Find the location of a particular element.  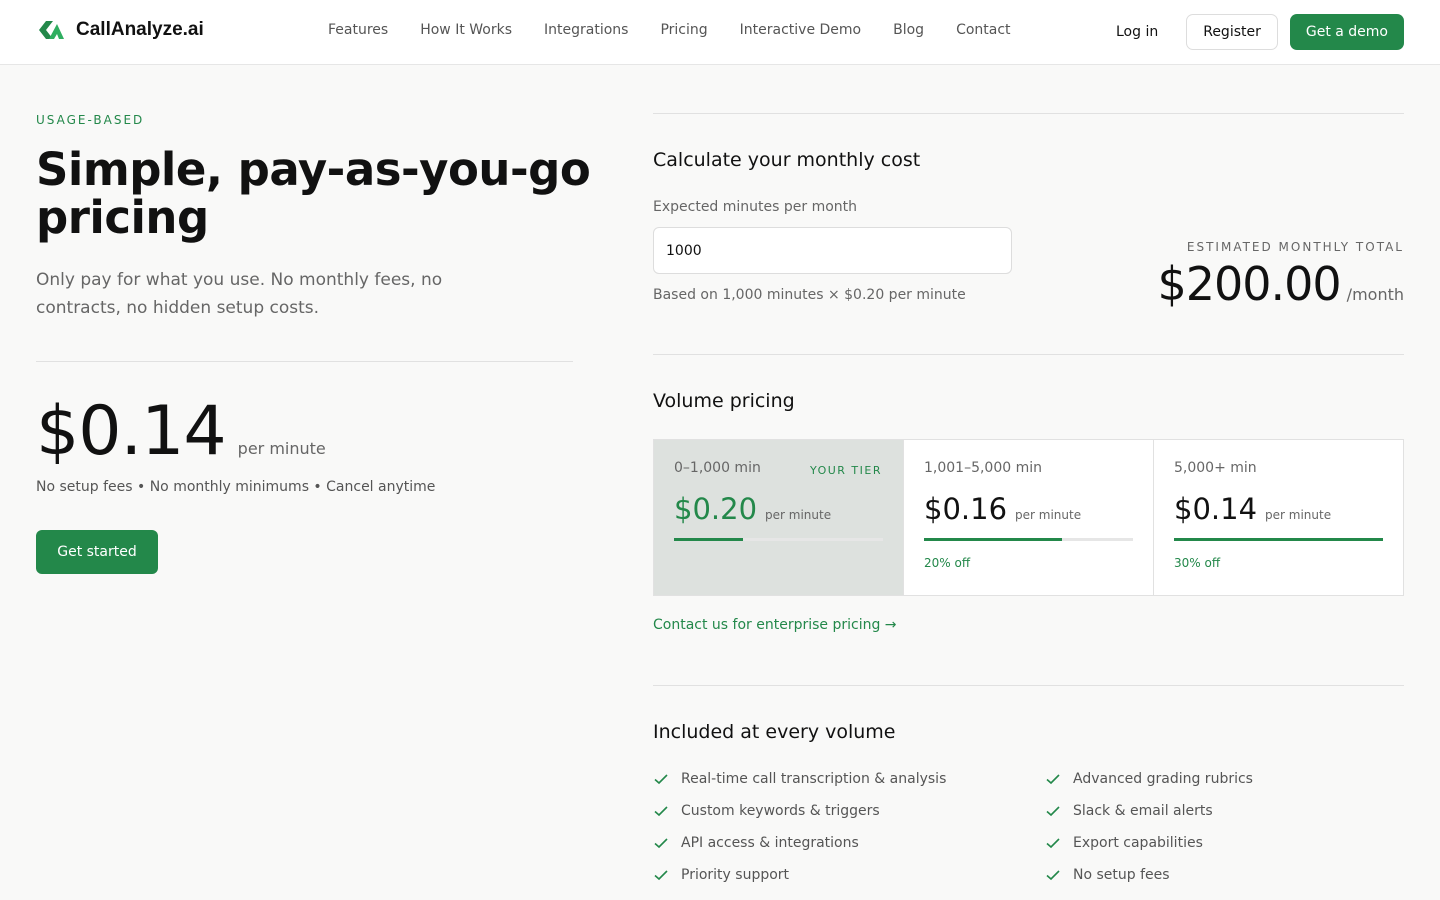

nav-item-contact: Contact is located at coordinates (983, 30).